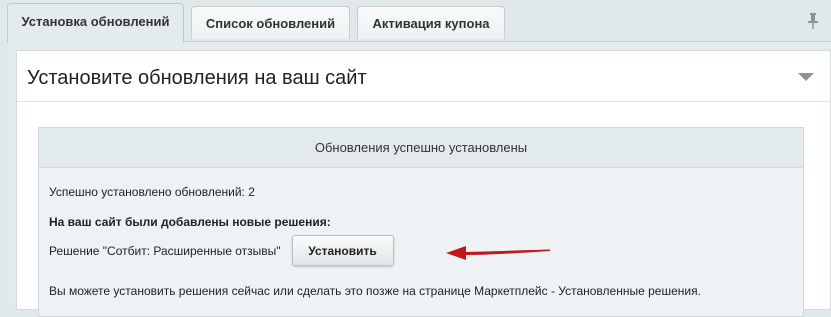 The width and height of the screenshot is (831, 317). I want to click on tab-label: Активация купона, so click(431, 23).